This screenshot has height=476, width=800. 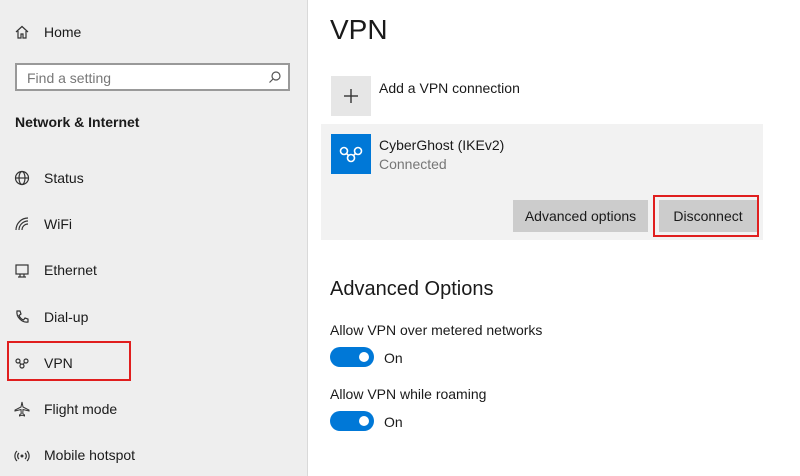 I want to click on page-title: VPN, so click(x=359, y=29).